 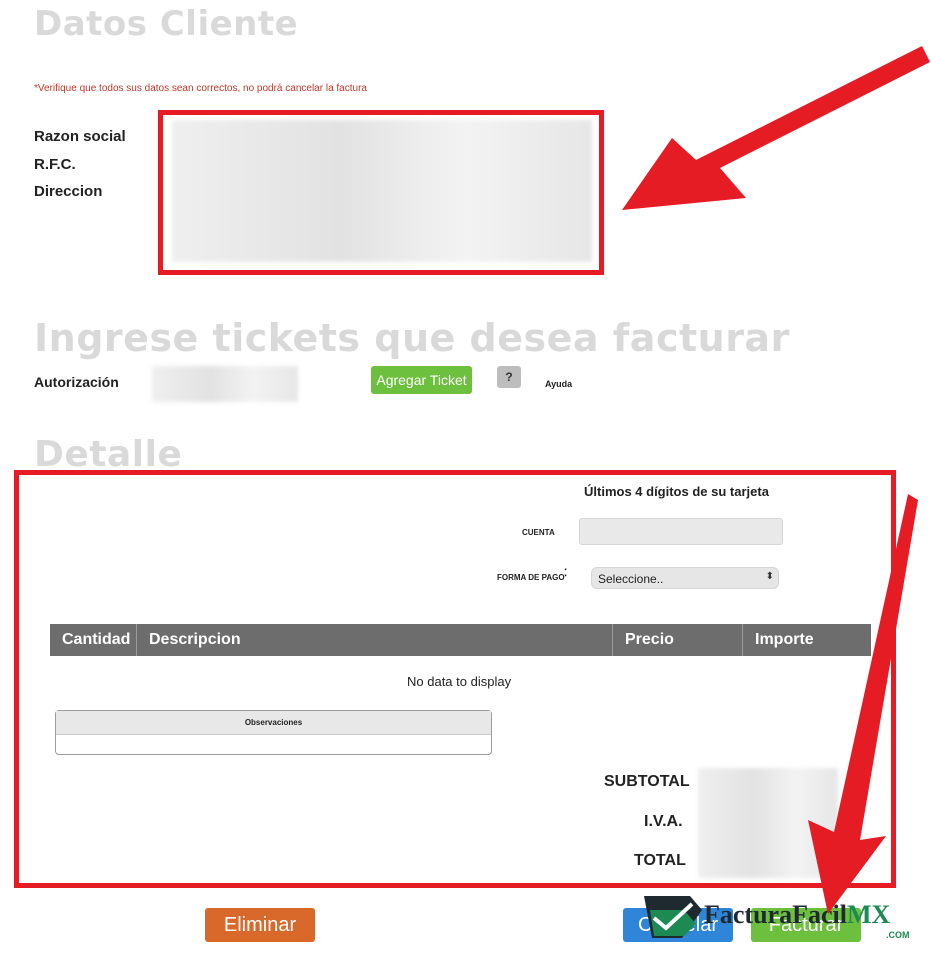 What do you see at coordinates (55, 164) in the screenshot?
I see `rfc-label: R.F.C.` at bounding box center [55, 164].